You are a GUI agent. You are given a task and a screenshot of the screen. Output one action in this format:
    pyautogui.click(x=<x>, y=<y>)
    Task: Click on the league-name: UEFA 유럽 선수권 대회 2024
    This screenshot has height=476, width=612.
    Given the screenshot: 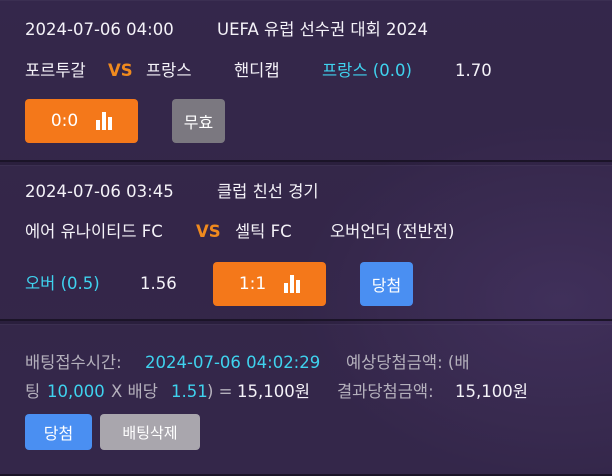 What is the action you would take?
    pyautogui.click(x=322, y=29)
    